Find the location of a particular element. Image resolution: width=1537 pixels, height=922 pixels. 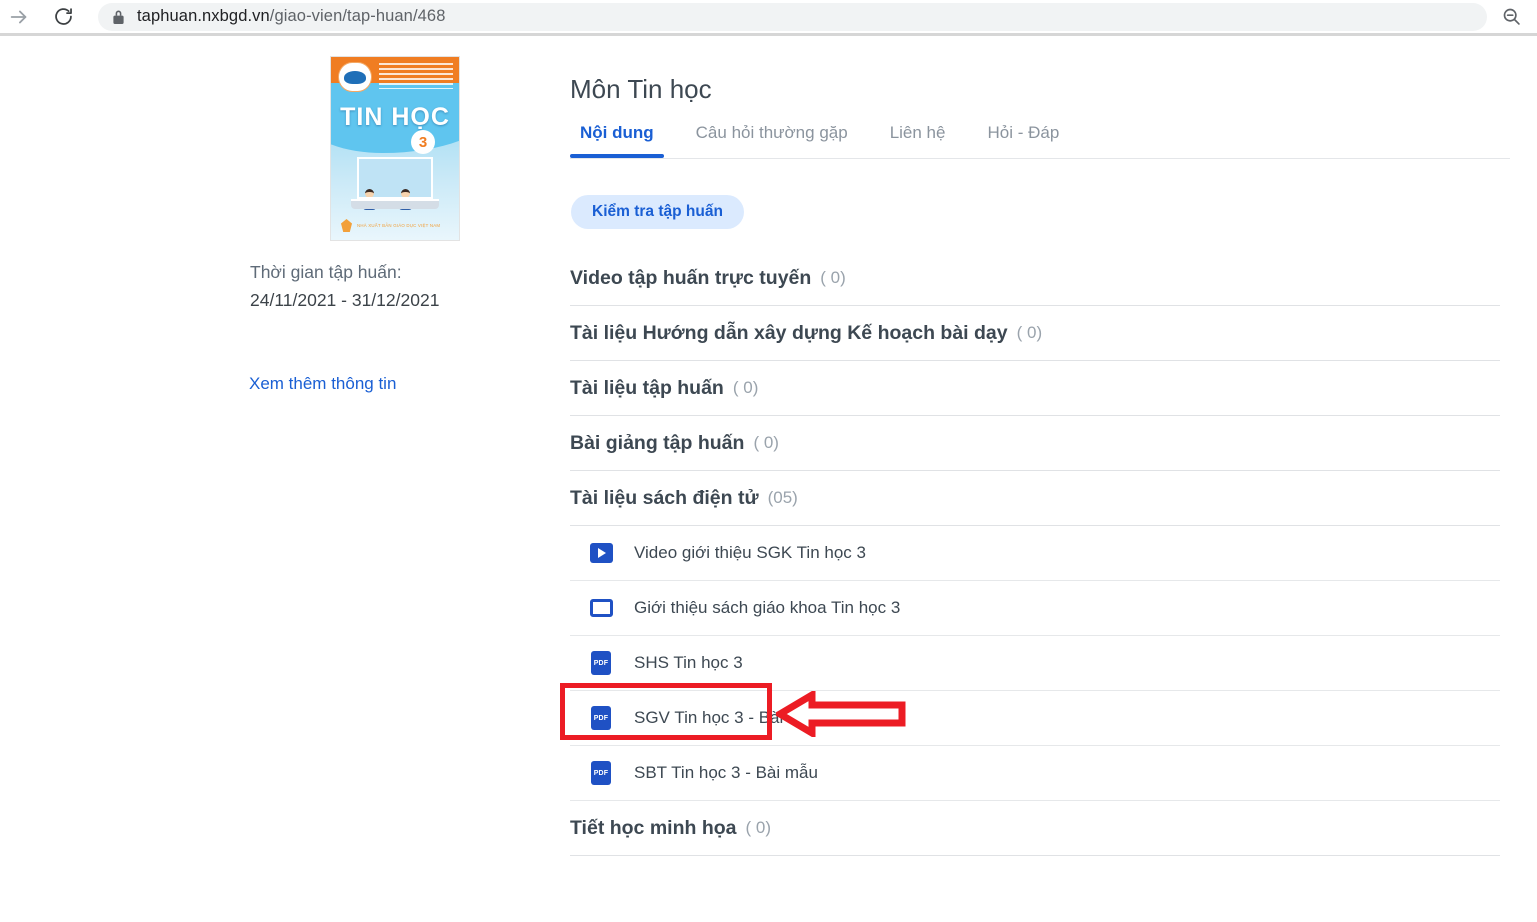

section-count: (05) is located at coordinates (782, 497).